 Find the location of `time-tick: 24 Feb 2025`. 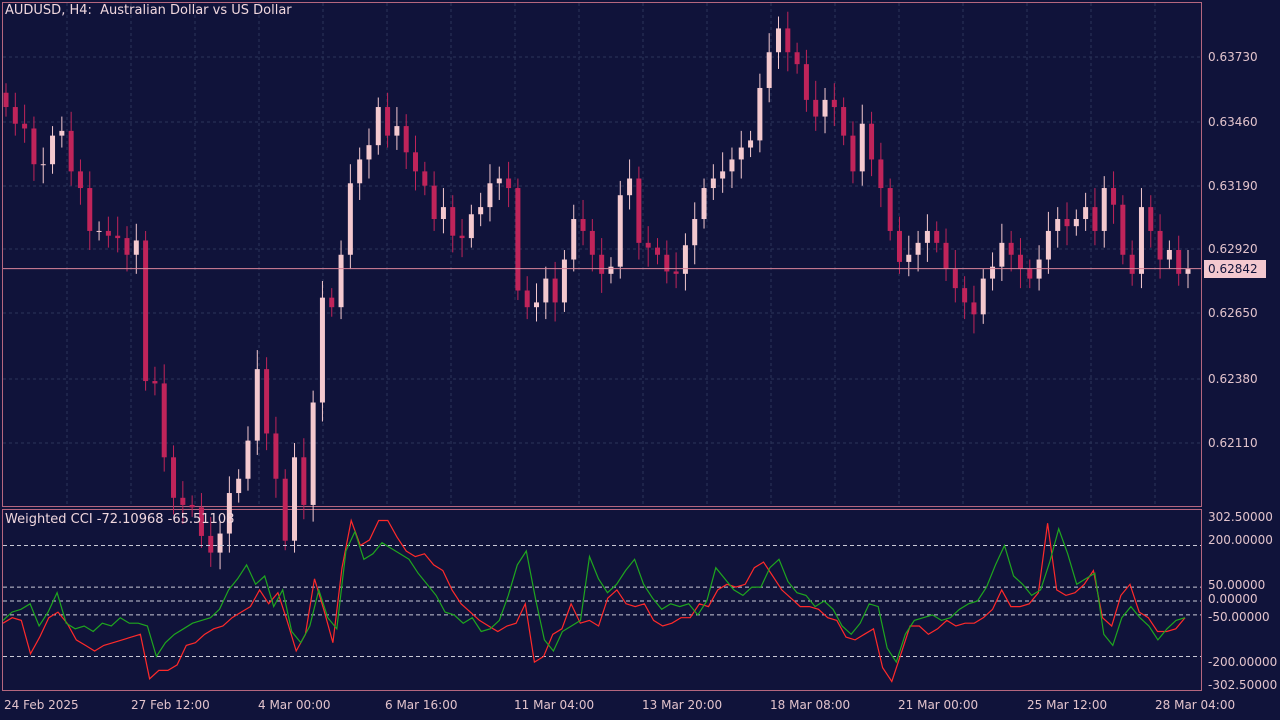

time-tick: 24 Feb 2025 is located at coordinates (41, 705).